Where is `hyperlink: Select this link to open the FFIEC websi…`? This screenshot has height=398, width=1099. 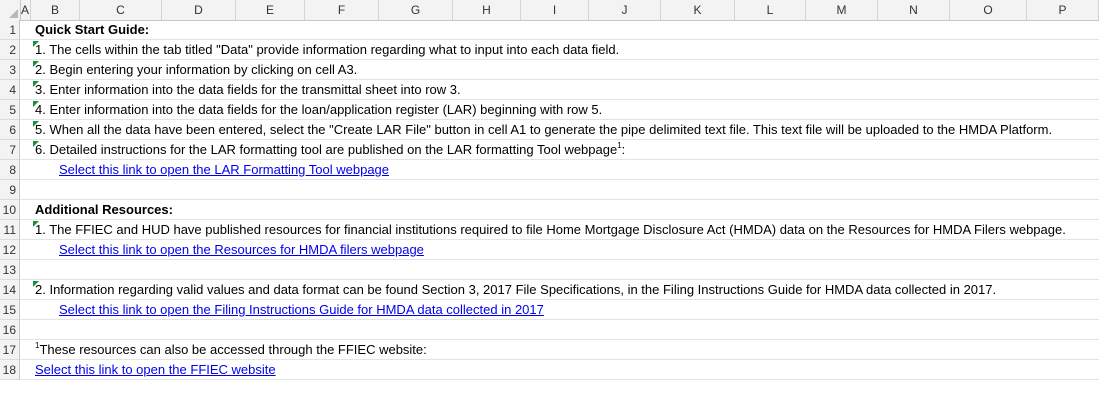 hyperlink: Select this link to open the FFIEC websi… is located at coordinates (155, 369).